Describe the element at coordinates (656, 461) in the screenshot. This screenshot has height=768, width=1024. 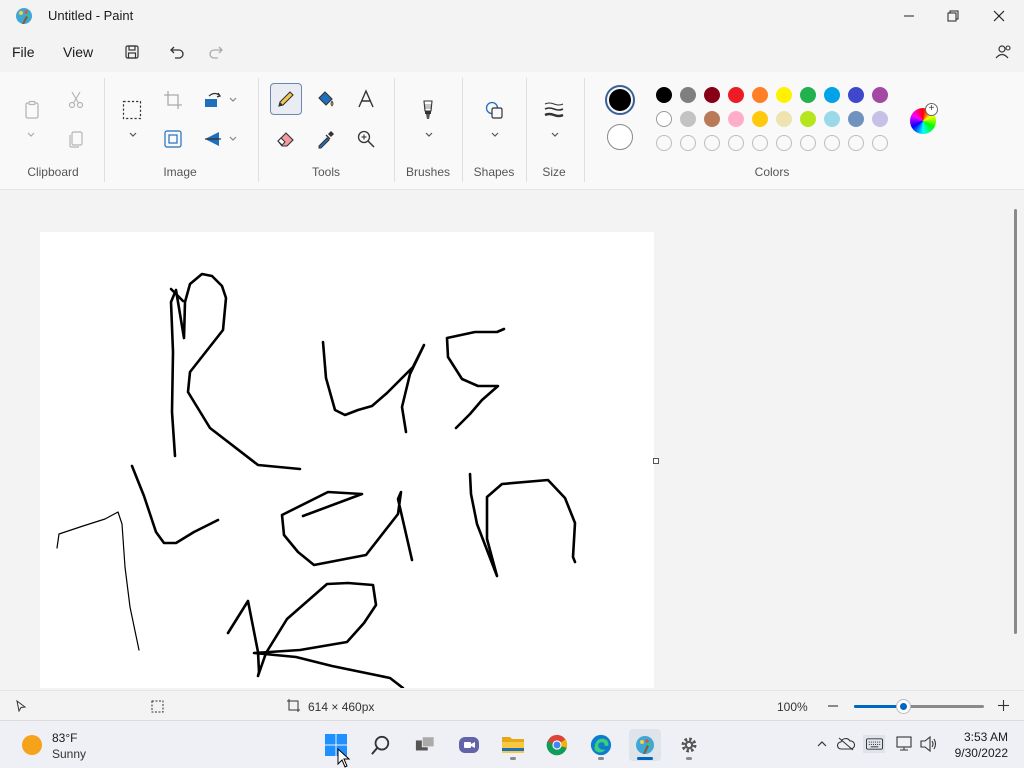
I see `canvas-resize-handle` at that location.